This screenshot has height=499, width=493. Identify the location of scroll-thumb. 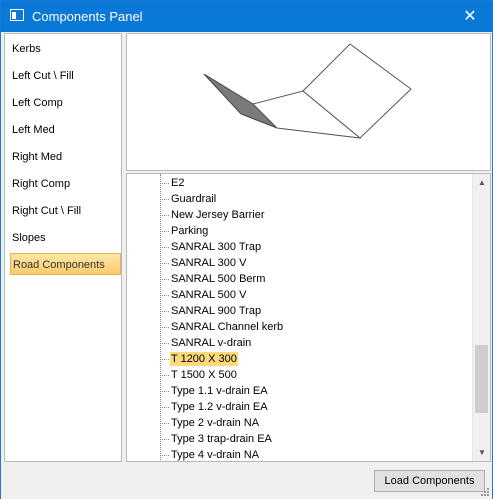
(481, 379).